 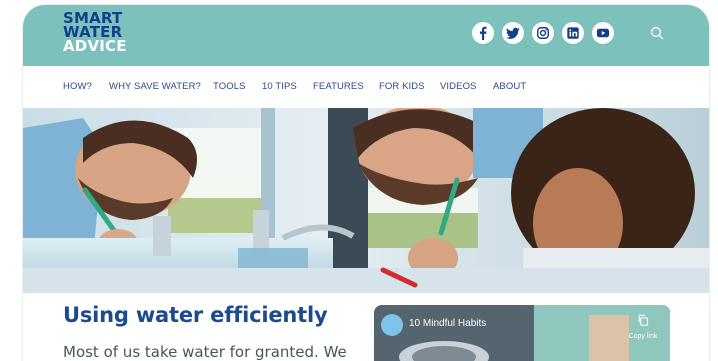 I want to click on nav-item-for-kids: FOR KIDS, so click(x=402, y=86).